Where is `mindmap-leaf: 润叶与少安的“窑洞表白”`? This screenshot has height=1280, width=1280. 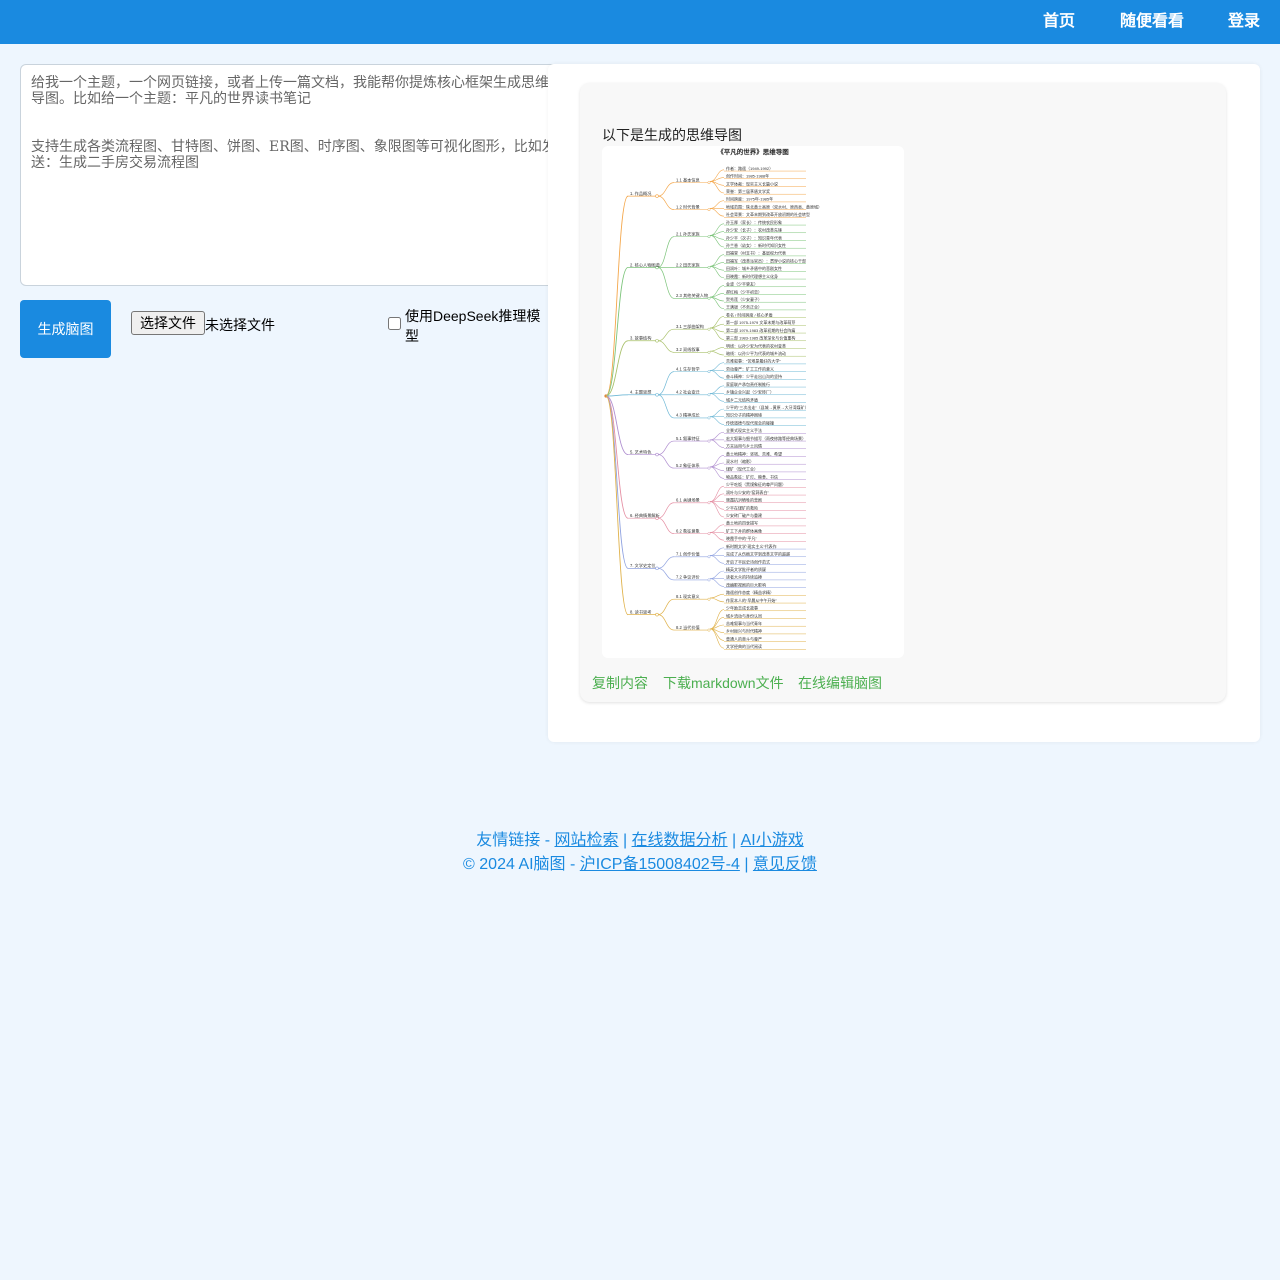 mindmap-leaf: 润叶与少安的“窑洞表白” is located at coordinates (747, 492).